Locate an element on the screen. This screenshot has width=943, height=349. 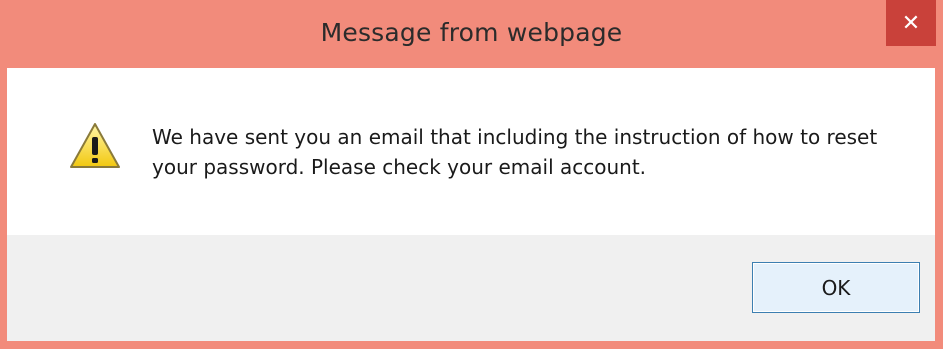
window-title: Message from webpage is located at coordinates (471, 32).